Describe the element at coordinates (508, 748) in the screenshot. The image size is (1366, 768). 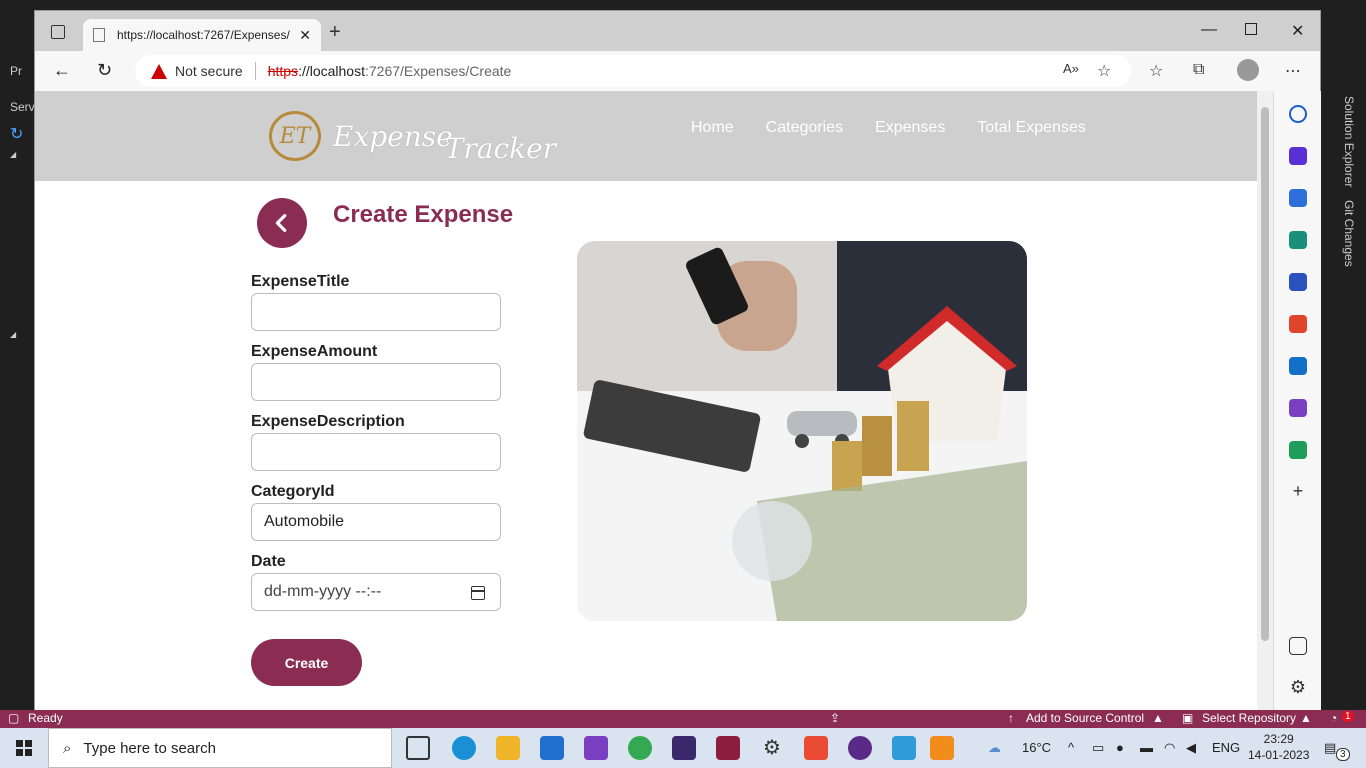
I see `file-explorer-icon` at that location.